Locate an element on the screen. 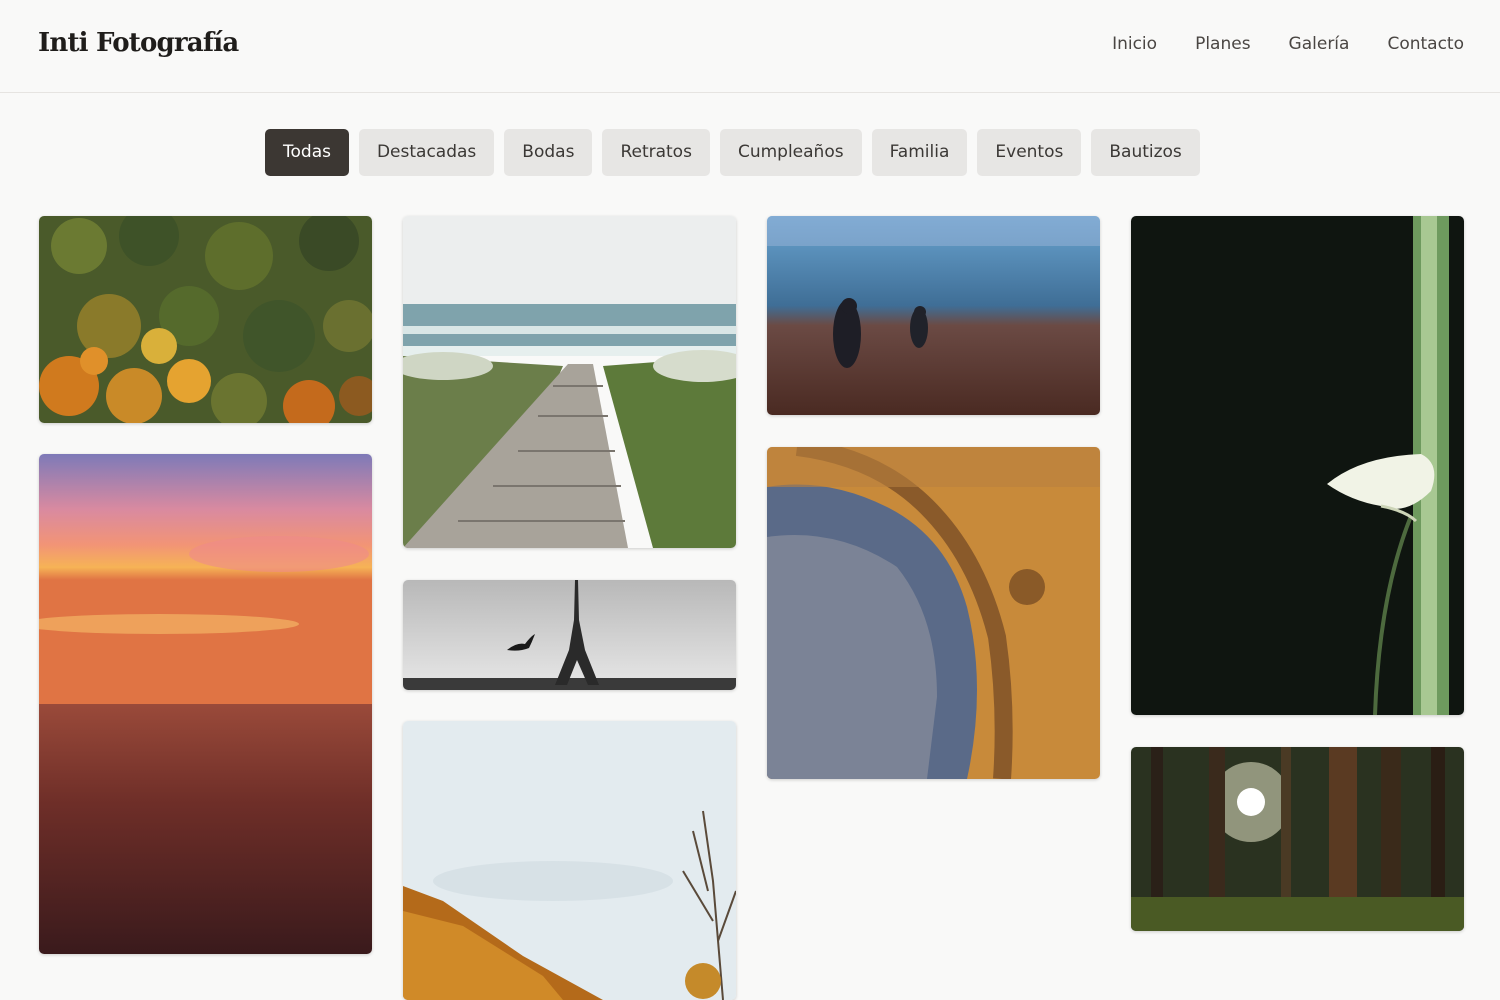 The width and height of the screenshot is (1500, 1000). filter-bautizos: Bautizos is located at coordinates (1145, 152).